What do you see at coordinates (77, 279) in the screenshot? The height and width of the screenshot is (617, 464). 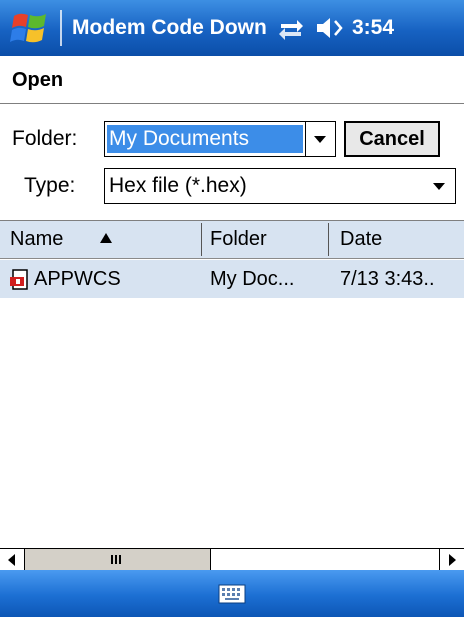 I see `file-name: APPWCS` at bounding box center [77, 279].